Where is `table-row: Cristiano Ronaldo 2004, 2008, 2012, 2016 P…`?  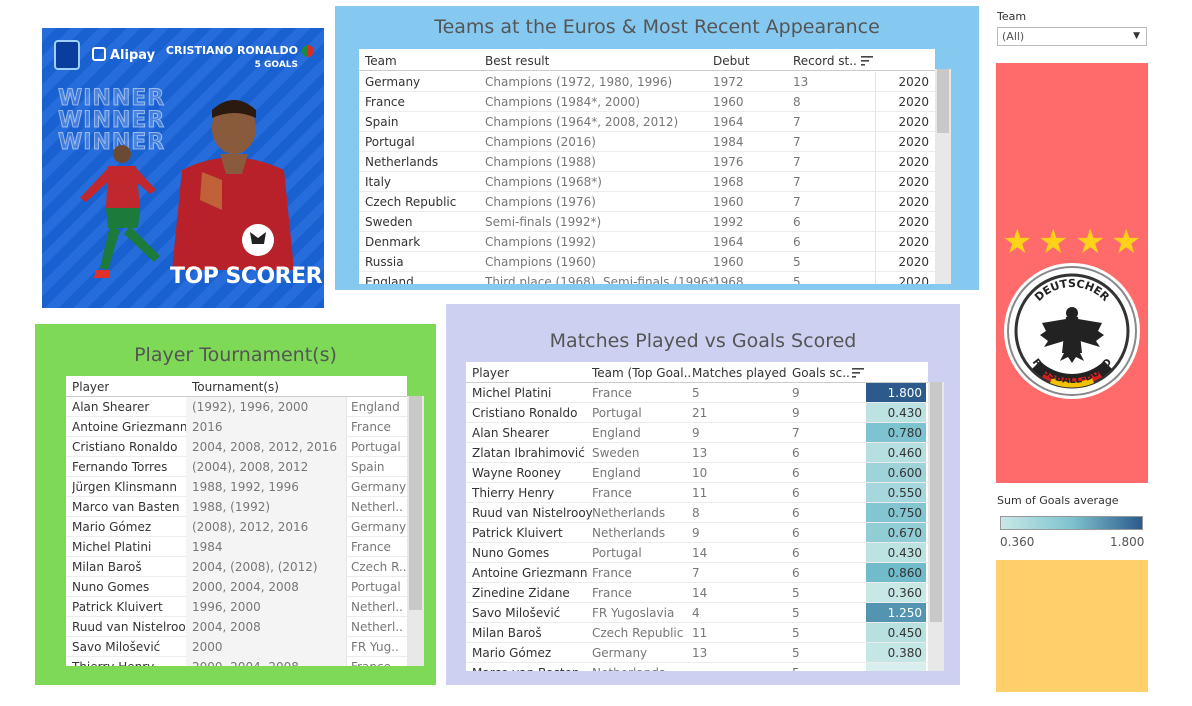 table-row: Cristiano Ronaldo 2004, 2008, 2012, 2016 P… is located at coordinates (236, 447).